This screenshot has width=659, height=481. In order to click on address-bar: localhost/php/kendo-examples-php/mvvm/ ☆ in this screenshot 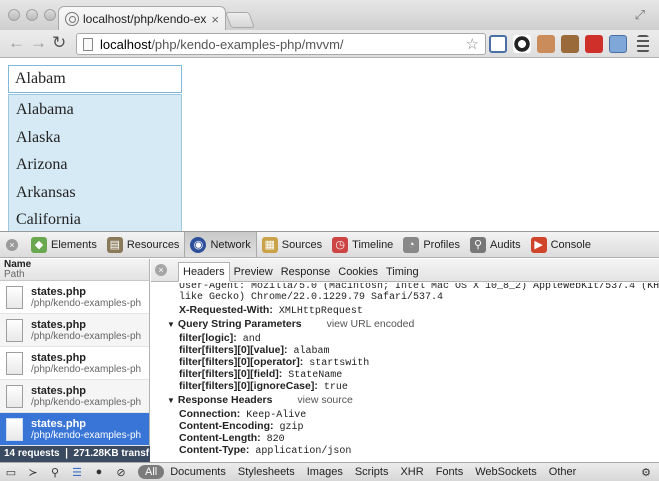, I will do `click(281, 44)`.